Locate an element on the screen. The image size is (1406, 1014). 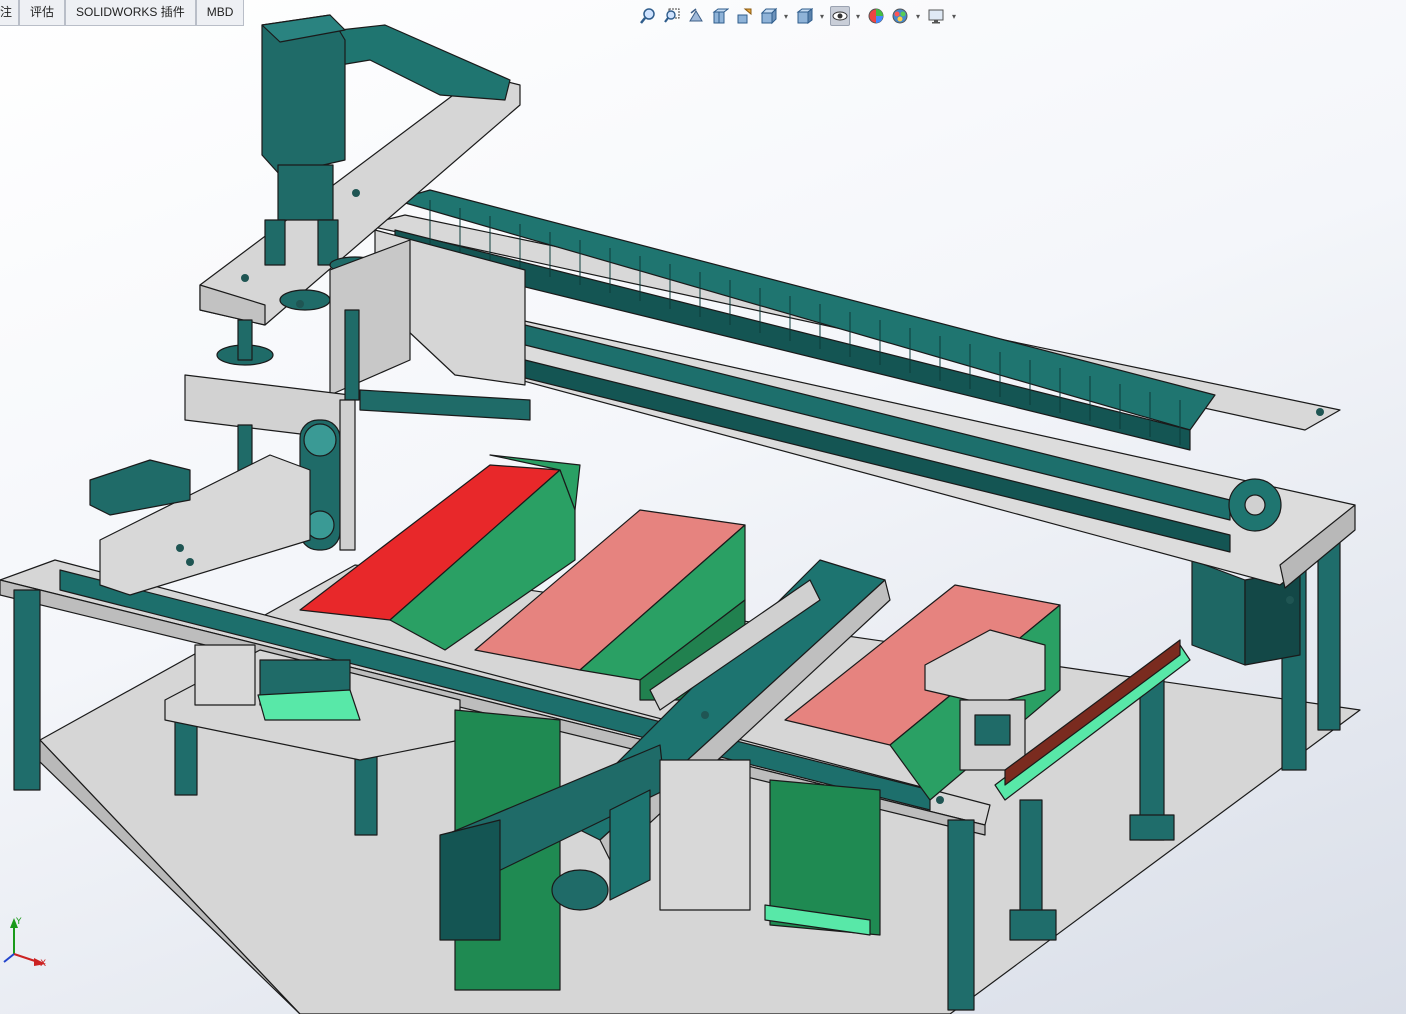
heads-up-view-toolbar: ▾ ▾ ▾ ▾ ▾ is located at coordinates (798, 16).